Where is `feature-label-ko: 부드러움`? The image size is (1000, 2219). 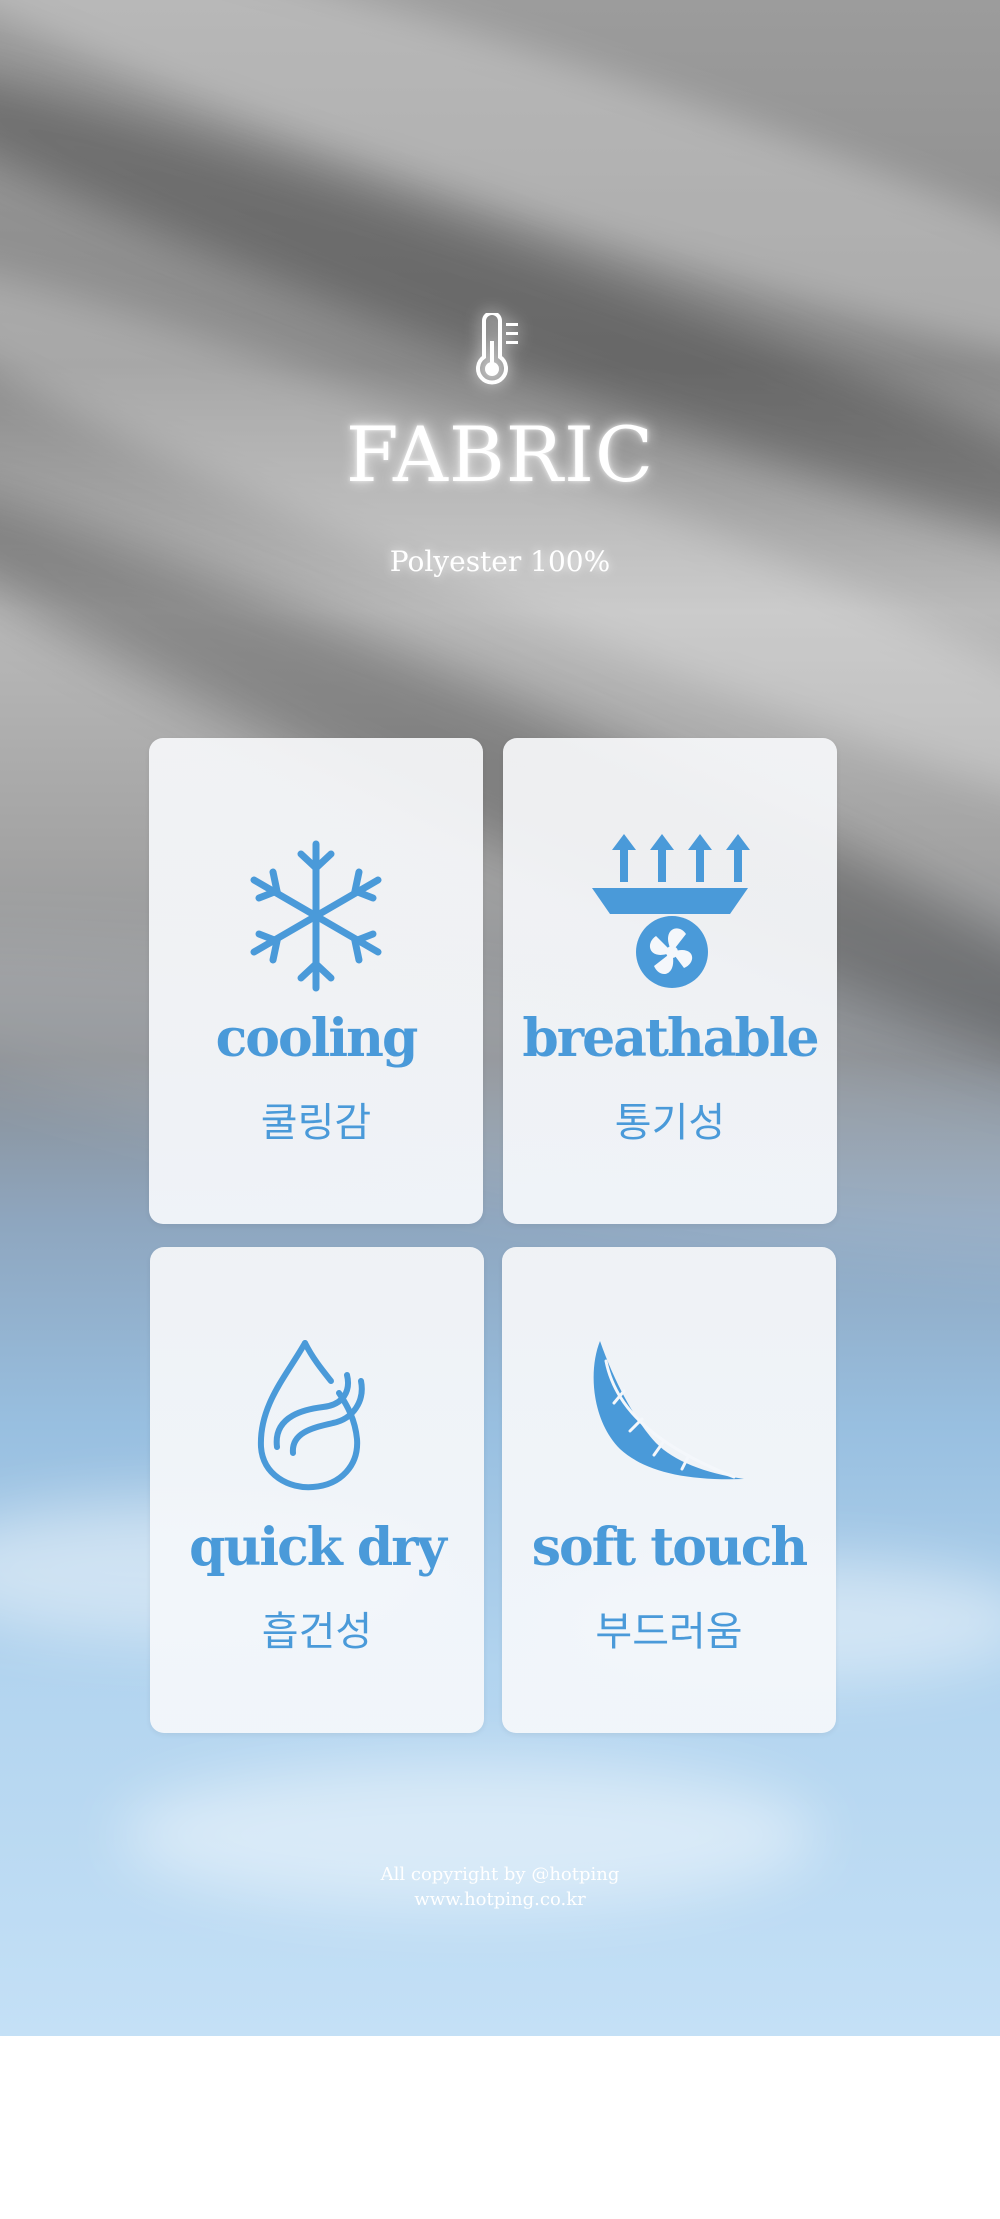
feature-label-ko: 부드러움 is located at coordinates (669, 1632).